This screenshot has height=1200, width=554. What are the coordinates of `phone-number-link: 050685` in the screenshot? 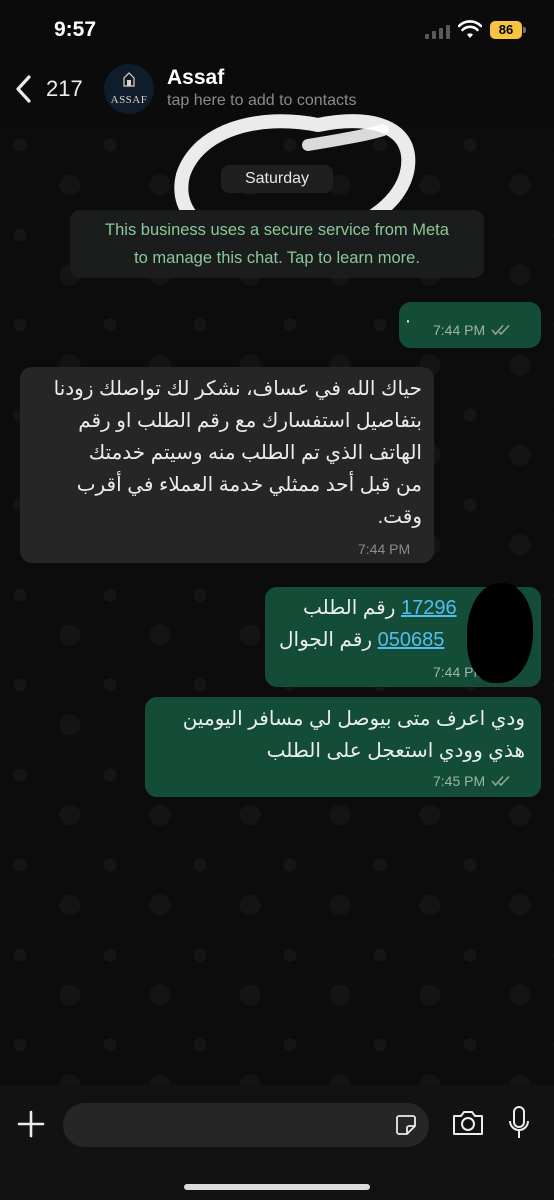 It's located at (411, 640).